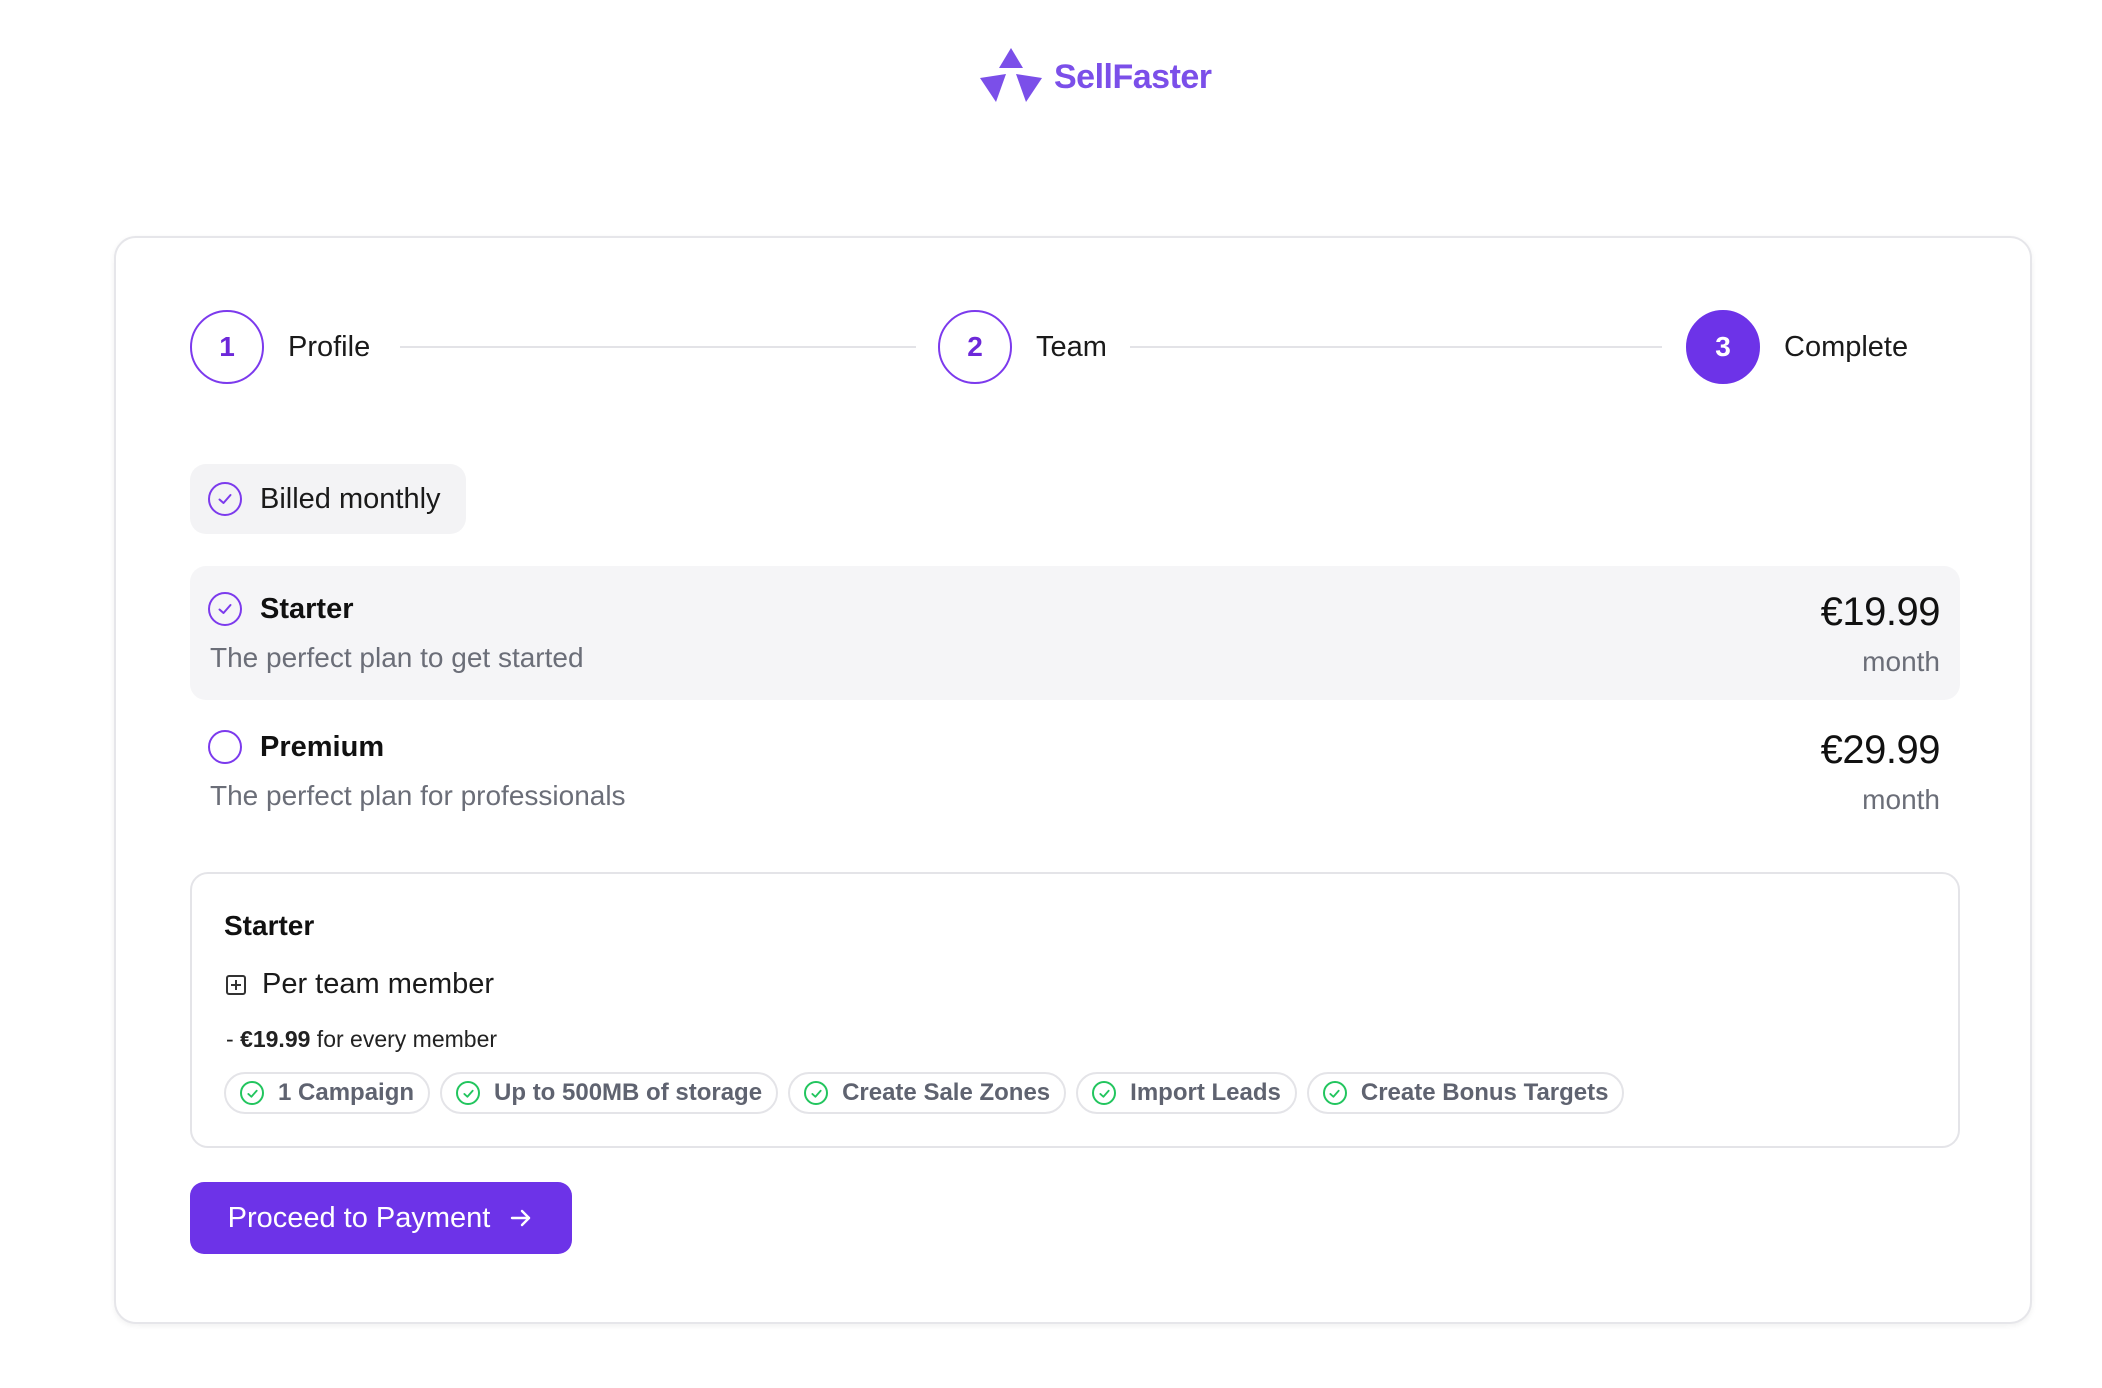 The image size is (2102, 1388). Describe the element at coordinates (397, 657) in the screenshot. I see `plan-description: The perfect plan to get started` at that location.